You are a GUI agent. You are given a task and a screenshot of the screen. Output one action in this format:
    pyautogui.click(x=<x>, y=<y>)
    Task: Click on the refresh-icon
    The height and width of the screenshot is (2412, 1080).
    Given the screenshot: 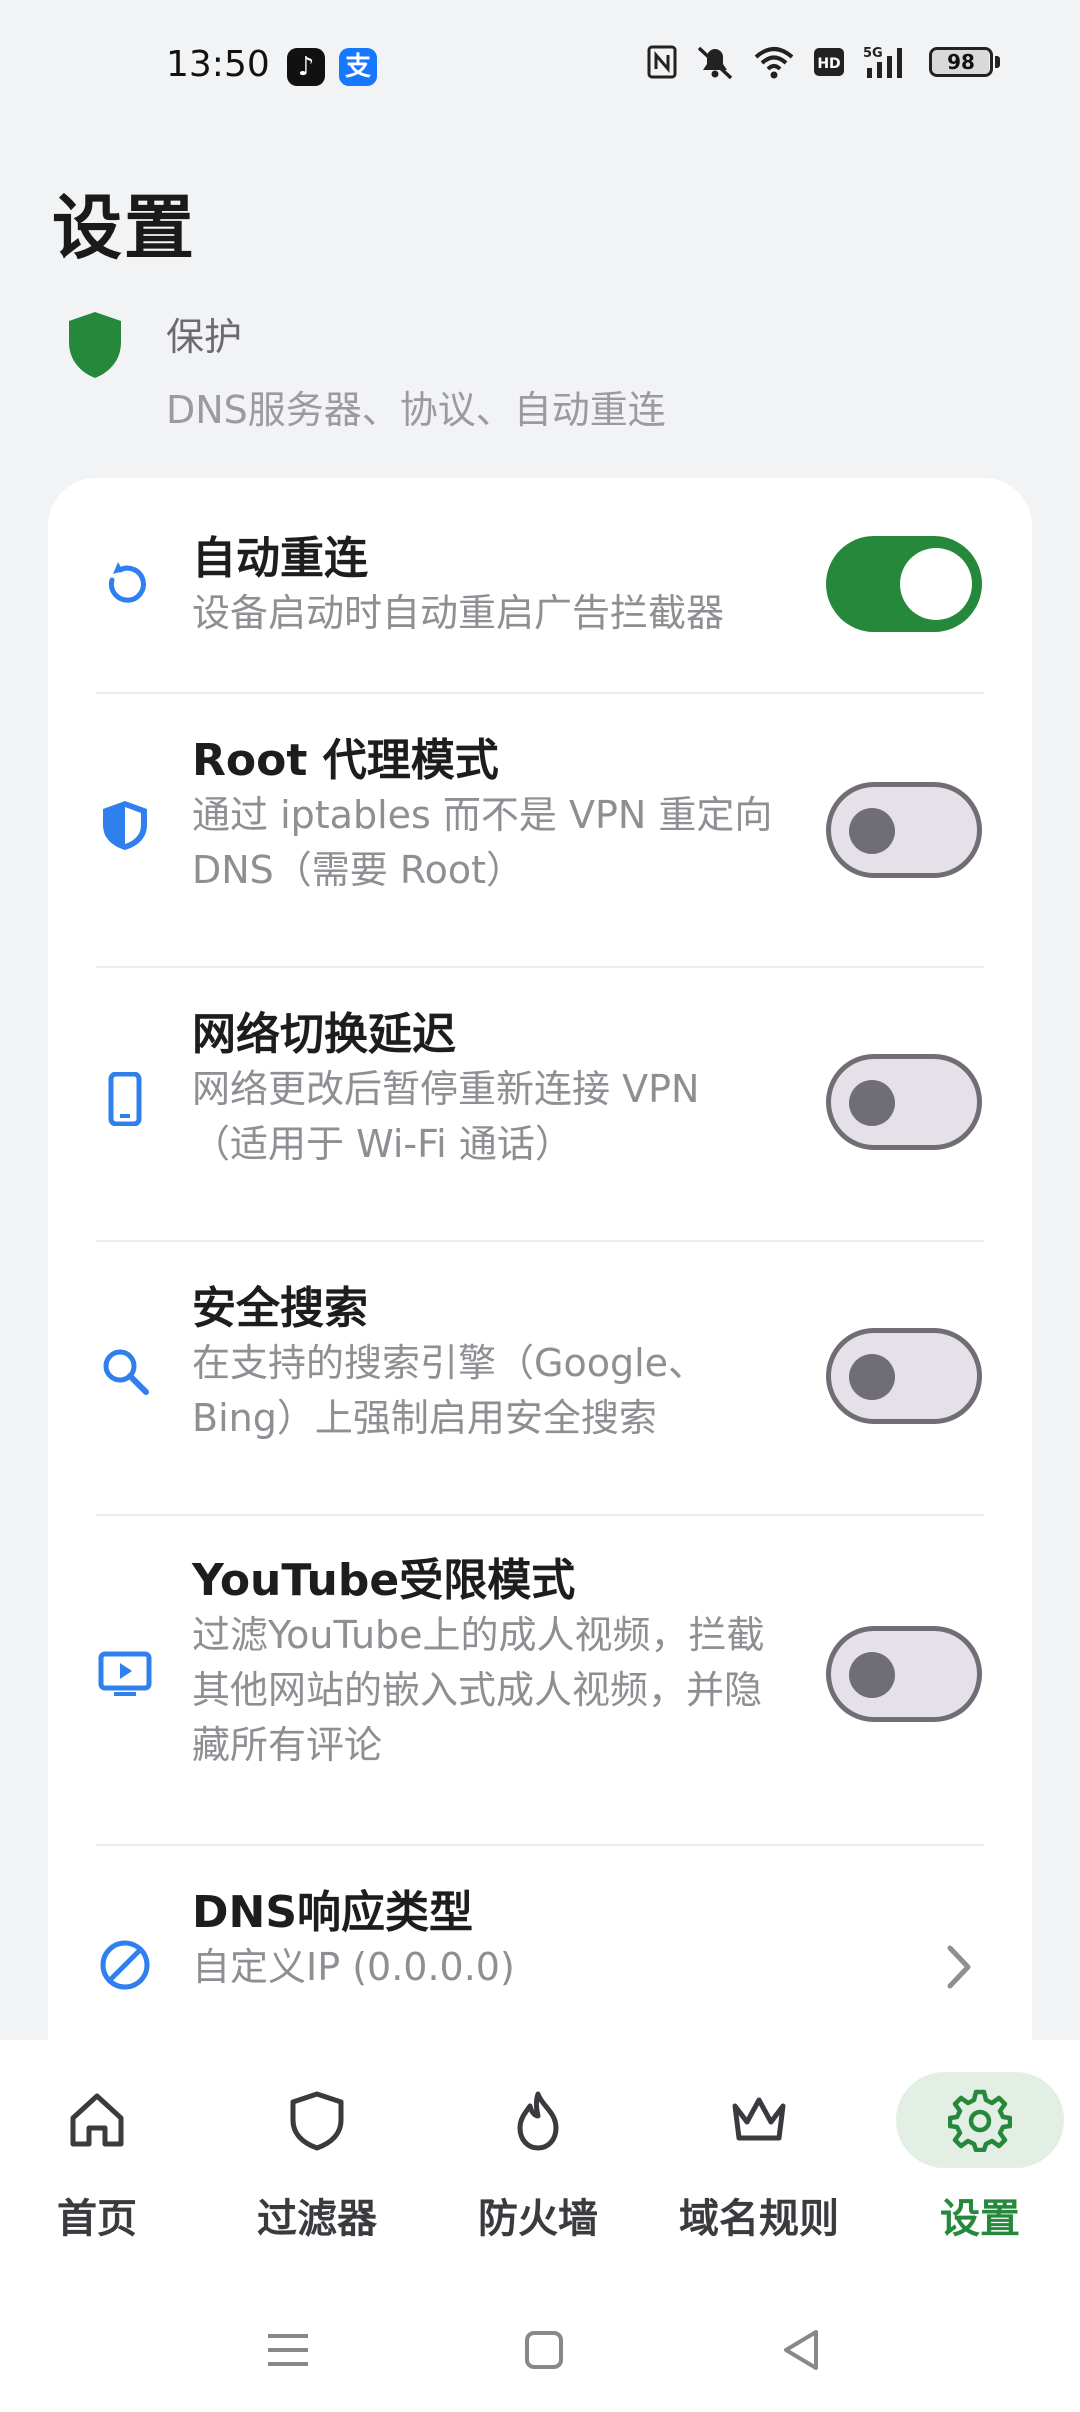 What is the action you would take?
    pyautogui.click(x=127, y=582)
    